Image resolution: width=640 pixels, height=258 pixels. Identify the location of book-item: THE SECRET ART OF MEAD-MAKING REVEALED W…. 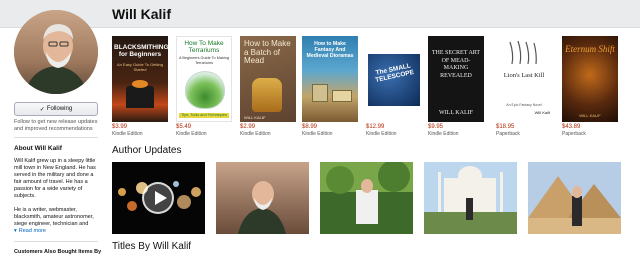
(456, 86).